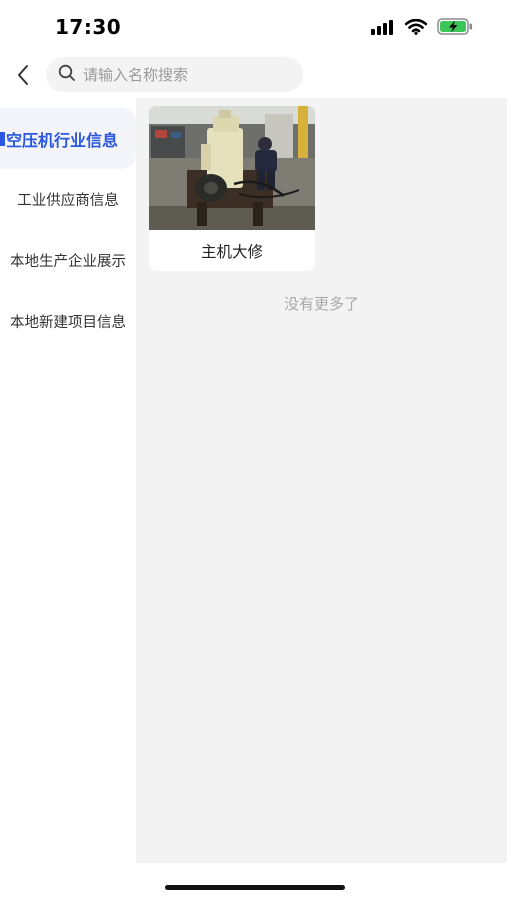 The image size is (507, 900). I want to click on sidebar-item-label: 本地生产企业展示, so click(68, 262).